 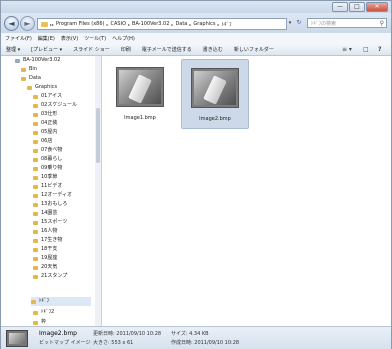 I want to click on tree-item: Data, so click(x=31, y=78).